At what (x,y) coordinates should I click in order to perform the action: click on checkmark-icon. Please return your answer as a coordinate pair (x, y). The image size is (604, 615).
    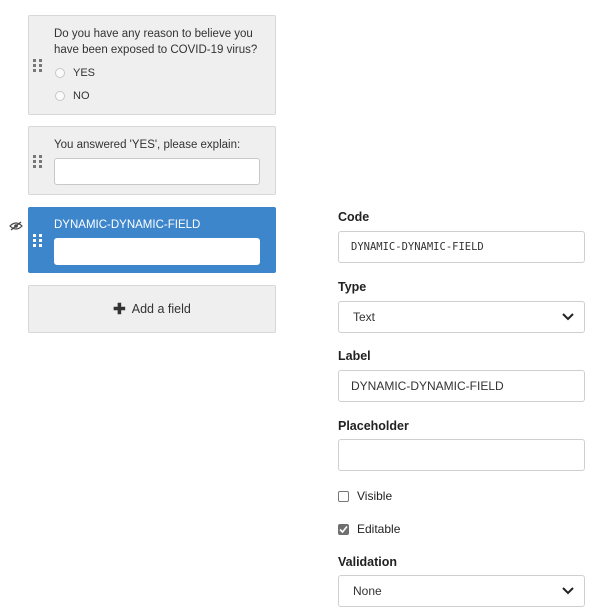
    Looking at the image, I should click on (343, 529).